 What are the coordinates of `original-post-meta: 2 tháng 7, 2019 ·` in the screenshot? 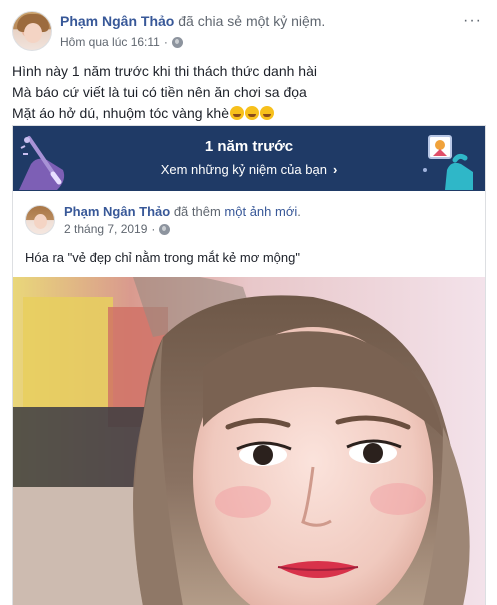 It's located at (117, 229).